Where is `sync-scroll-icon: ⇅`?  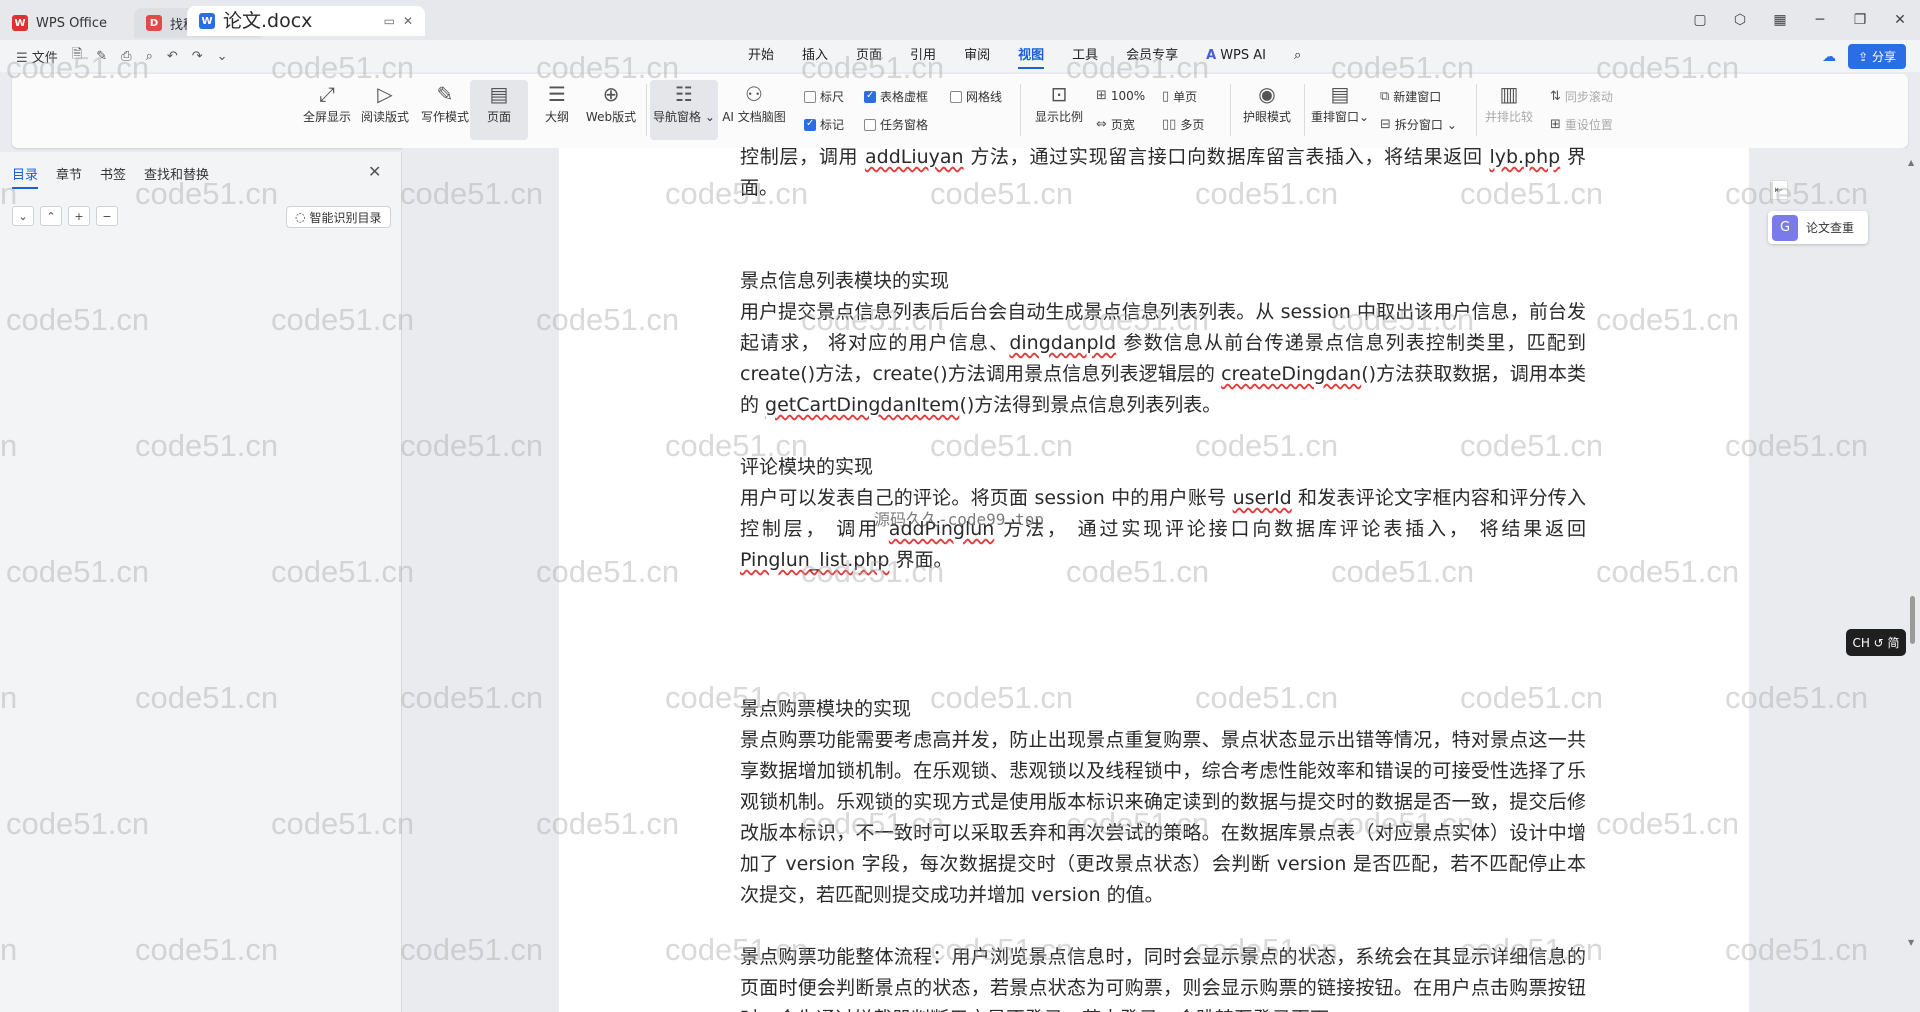
sync-scroll-icon: ⇅ is located at coordinates (1555, 96).